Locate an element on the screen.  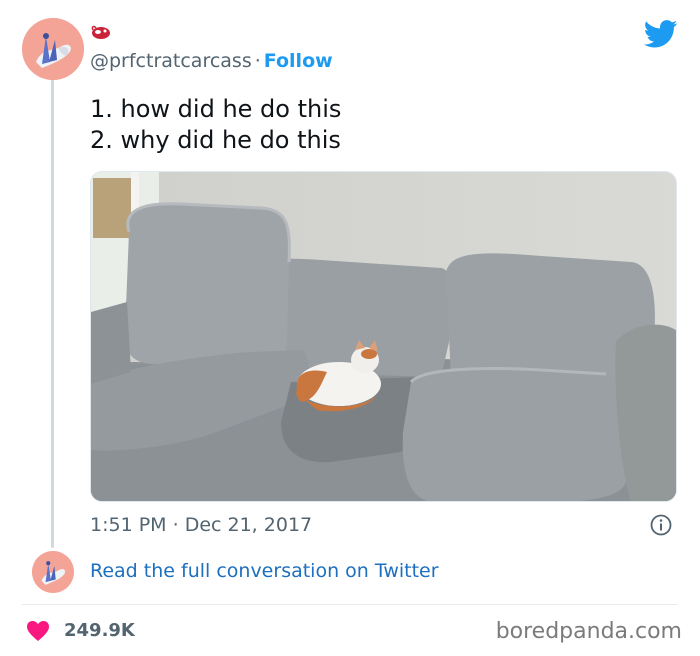
rat-emoji-icon is located at coordinates (101, 32).